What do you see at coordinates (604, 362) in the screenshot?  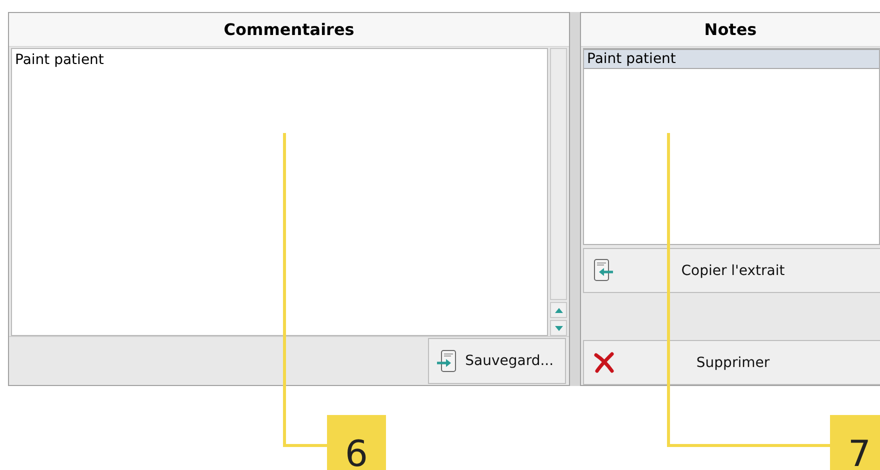 I see `delete-icon` at bounding box center [604, 362].